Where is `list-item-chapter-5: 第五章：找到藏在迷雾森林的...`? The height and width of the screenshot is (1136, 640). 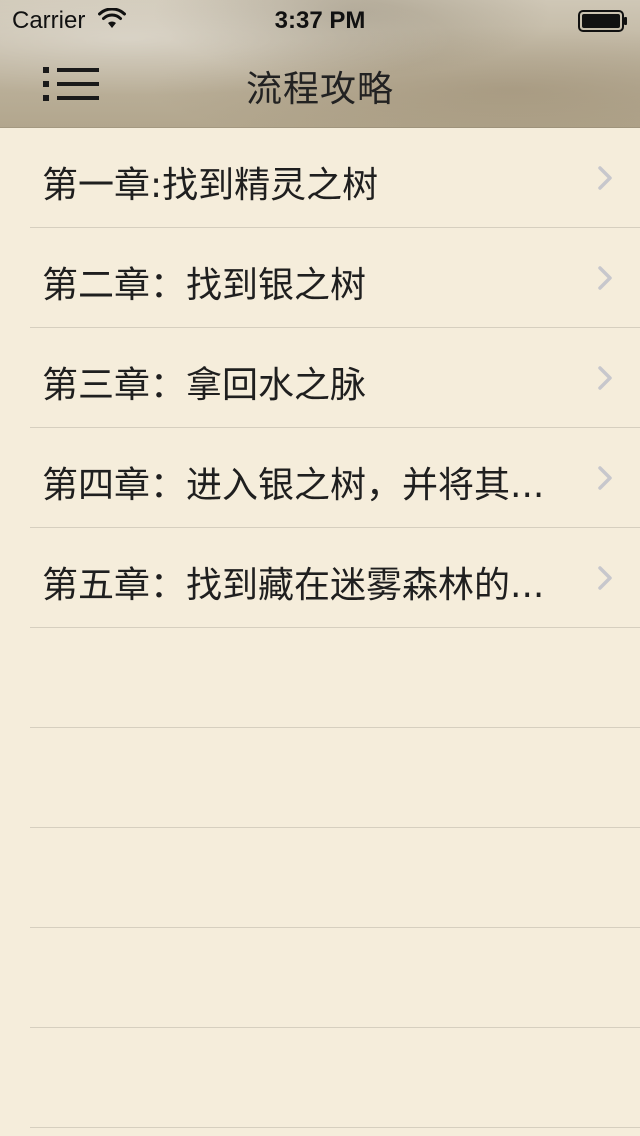
list-item-chapter-5: 第五章：找到藏在迷雾森林的... is located at coordinates (335, 578).